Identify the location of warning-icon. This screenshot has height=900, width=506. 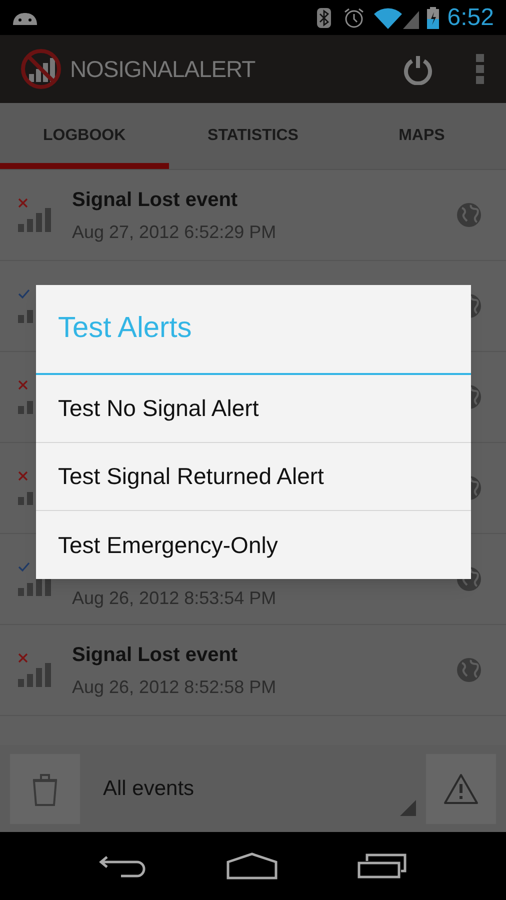
(461, 788).